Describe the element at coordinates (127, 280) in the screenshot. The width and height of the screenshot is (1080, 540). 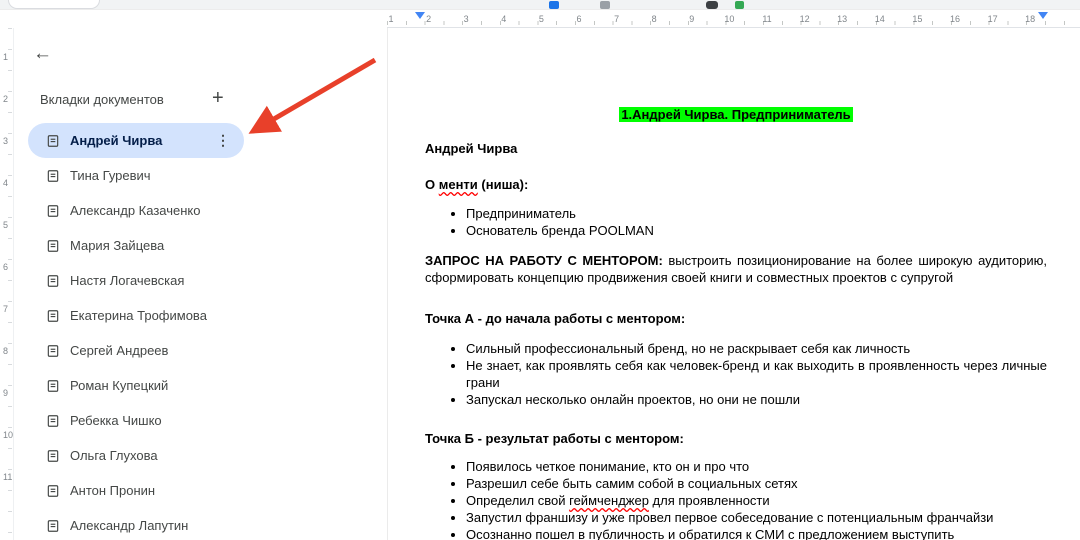
I see `sidebar-item-label: Настя Логачевская` at that location.